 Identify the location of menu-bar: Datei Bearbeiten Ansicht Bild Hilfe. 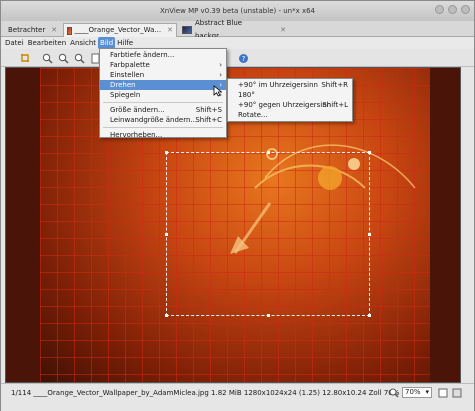
(237, 43).